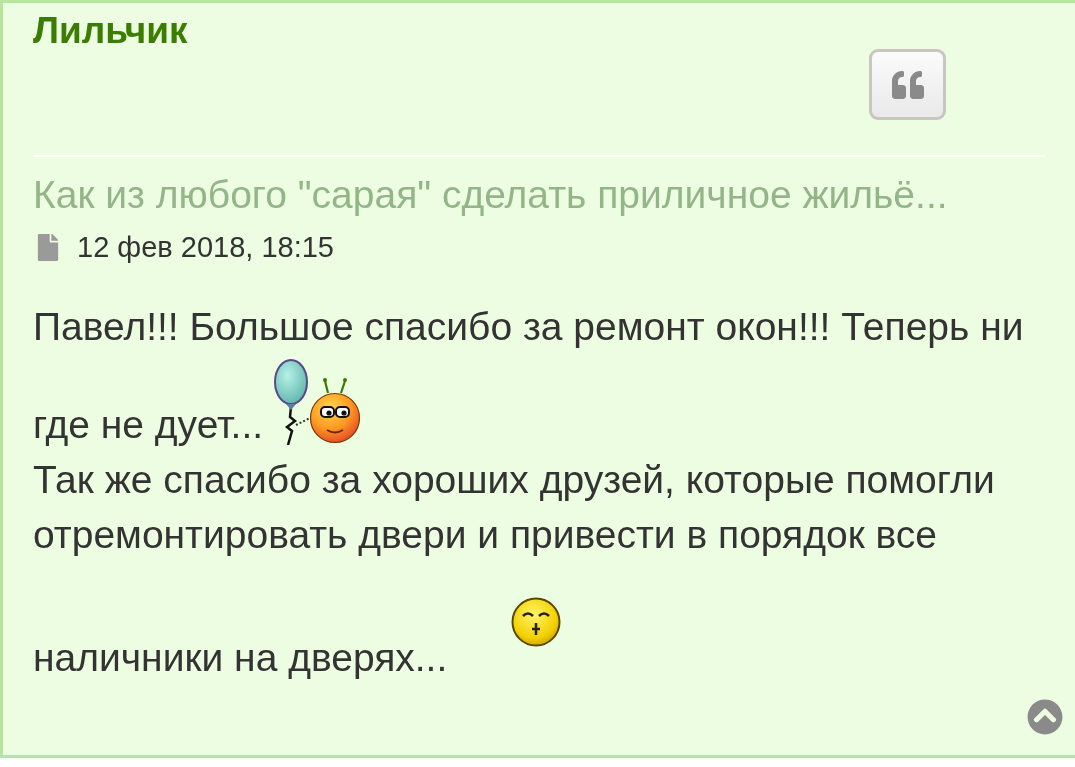  What do you see at coordinates (205, 247) in the screenshot?
I see `post-date: 12 фев 2018, 18:15` at bounding box center [205, 247].